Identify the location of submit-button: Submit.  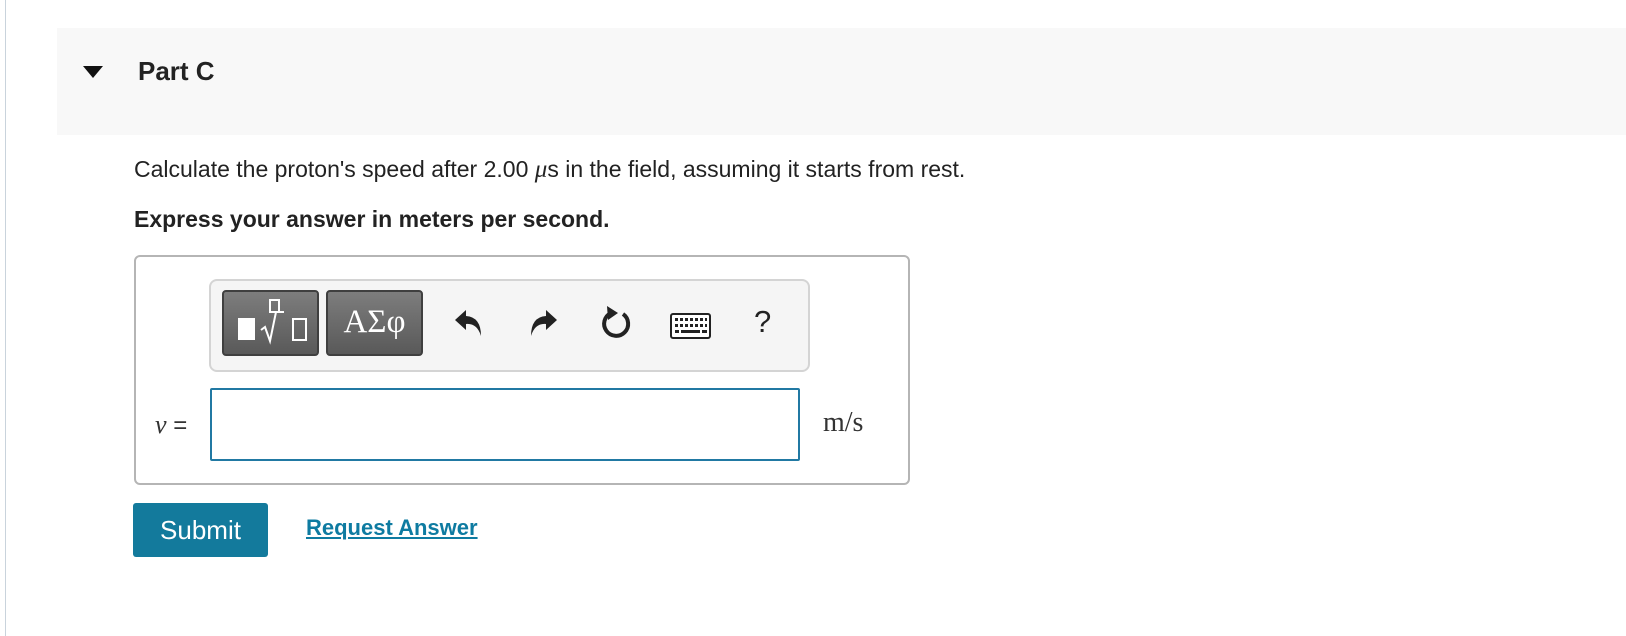
(200, 530).